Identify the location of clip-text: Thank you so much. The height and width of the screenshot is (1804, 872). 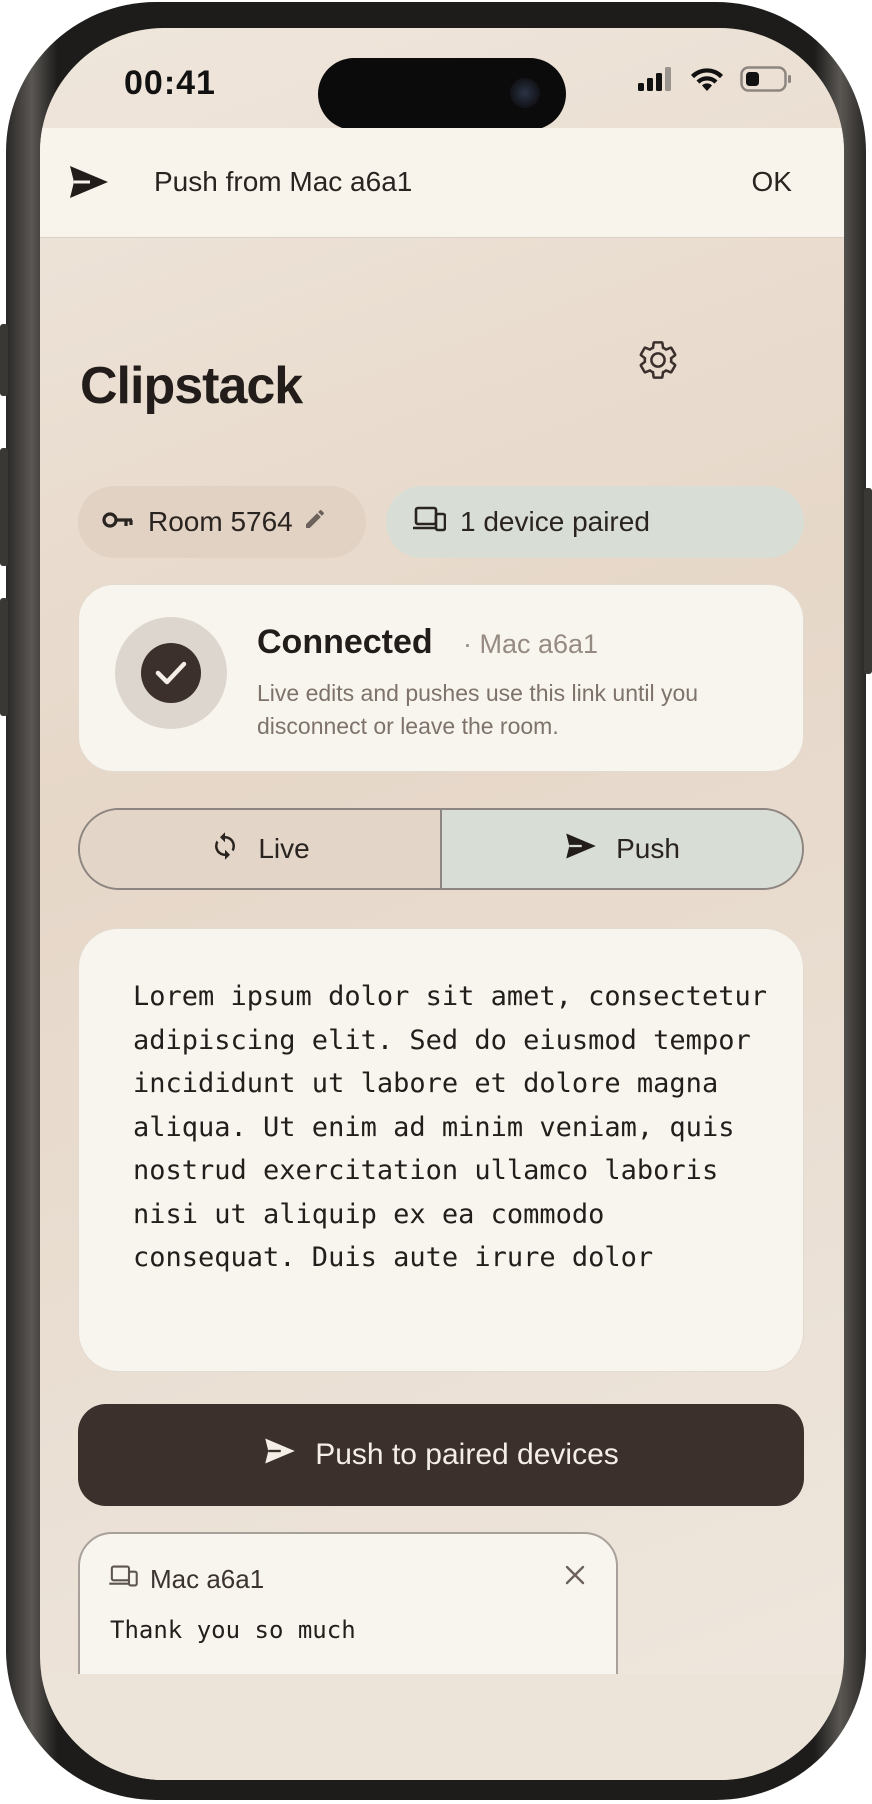
(233, 1630).